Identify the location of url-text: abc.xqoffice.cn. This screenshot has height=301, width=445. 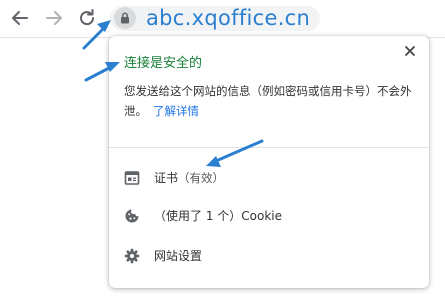
(228, 18).